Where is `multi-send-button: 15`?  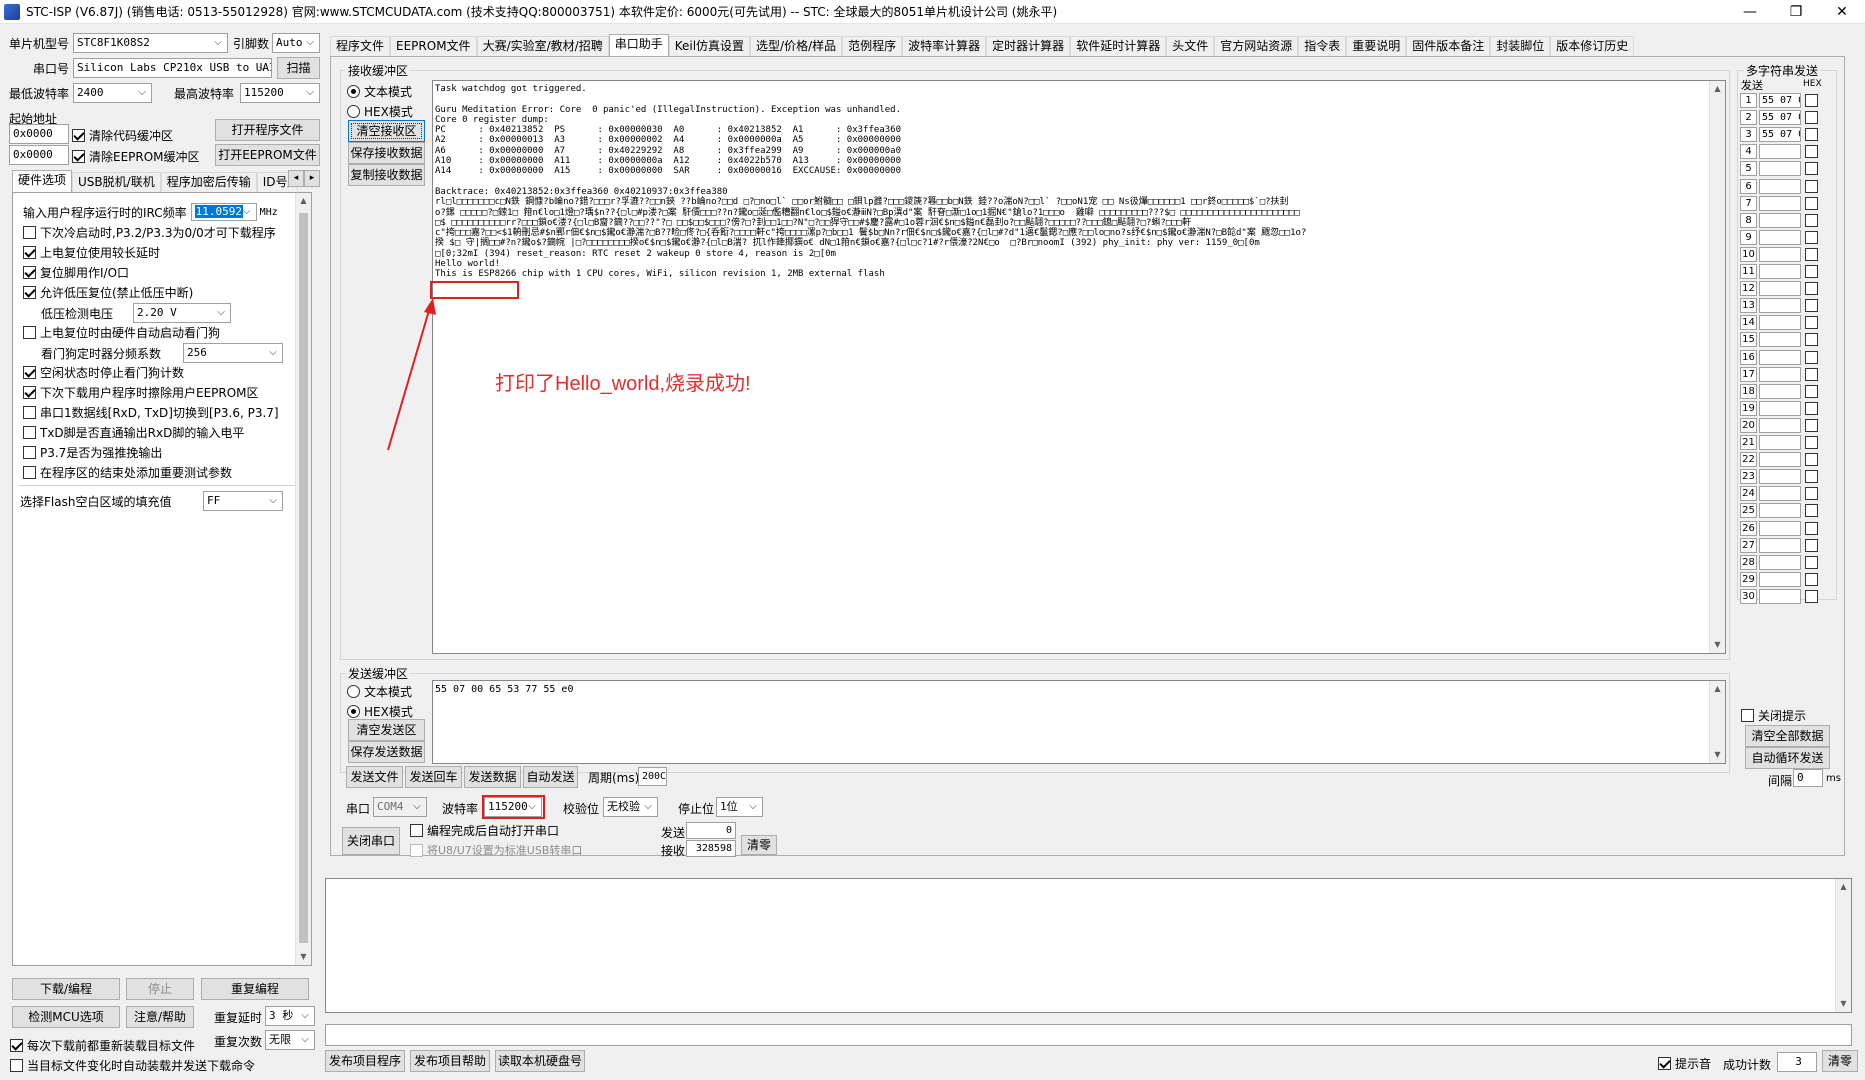 multi-send-button: 15 is located at coordinates (1748, 340).